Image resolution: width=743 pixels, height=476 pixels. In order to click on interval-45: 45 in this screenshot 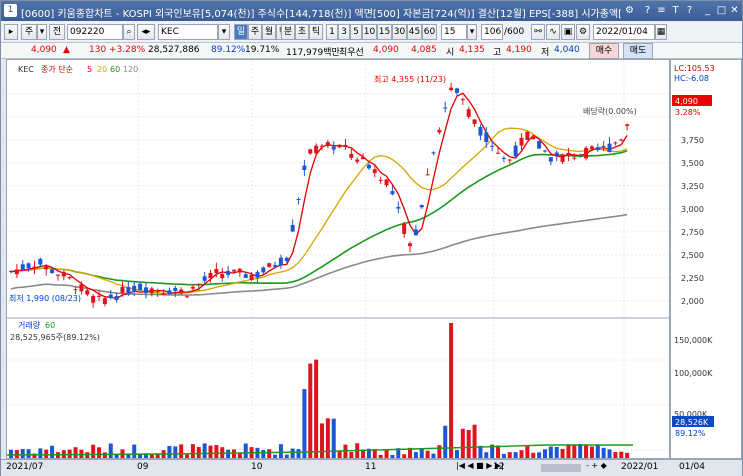, I will do `click(414, 32)`.